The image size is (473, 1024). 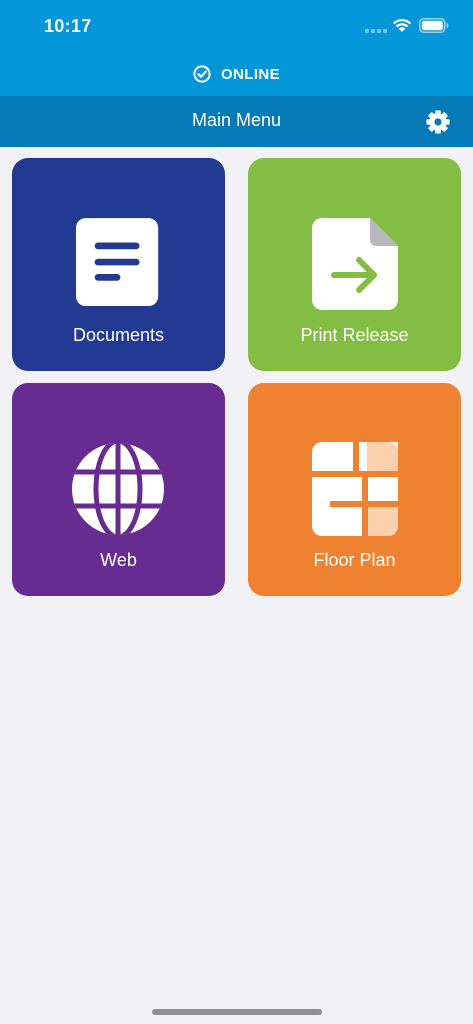 I want to click on print-release-icon, so click(x=355, y=264).